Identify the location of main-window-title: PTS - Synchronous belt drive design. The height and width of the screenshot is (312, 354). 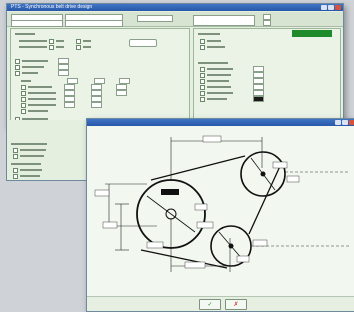
(52, 7).